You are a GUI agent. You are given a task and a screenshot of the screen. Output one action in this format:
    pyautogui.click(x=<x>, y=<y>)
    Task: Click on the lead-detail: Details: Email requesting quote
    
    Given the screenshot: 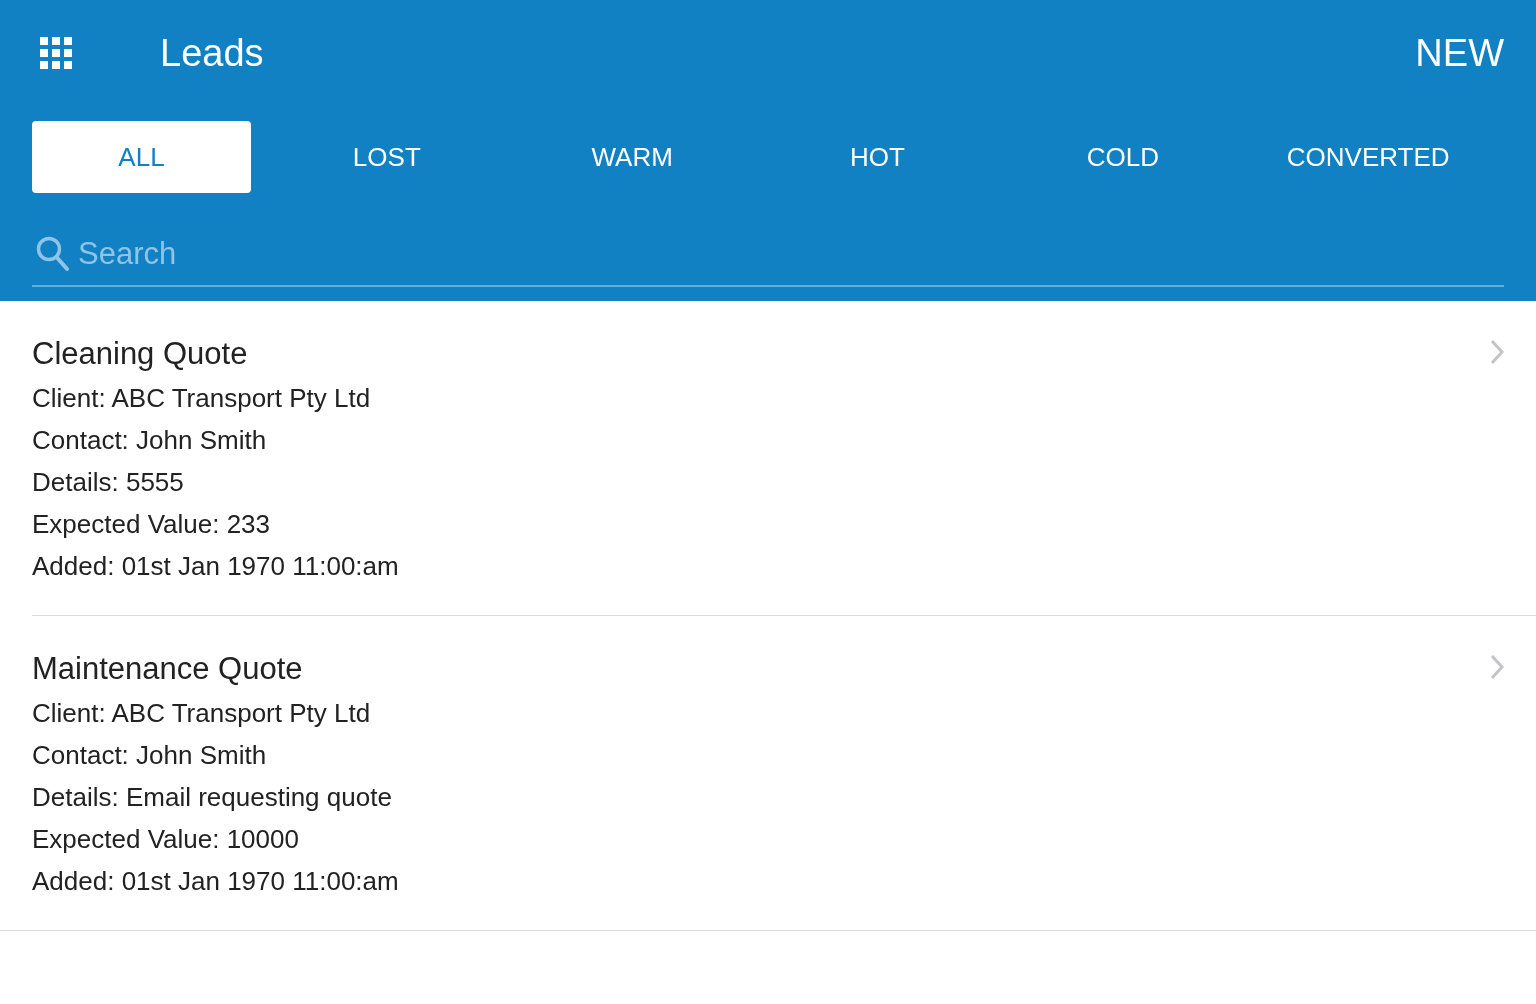 What is the action you would take?
    pyautogui.click(x=212, y=797)
    